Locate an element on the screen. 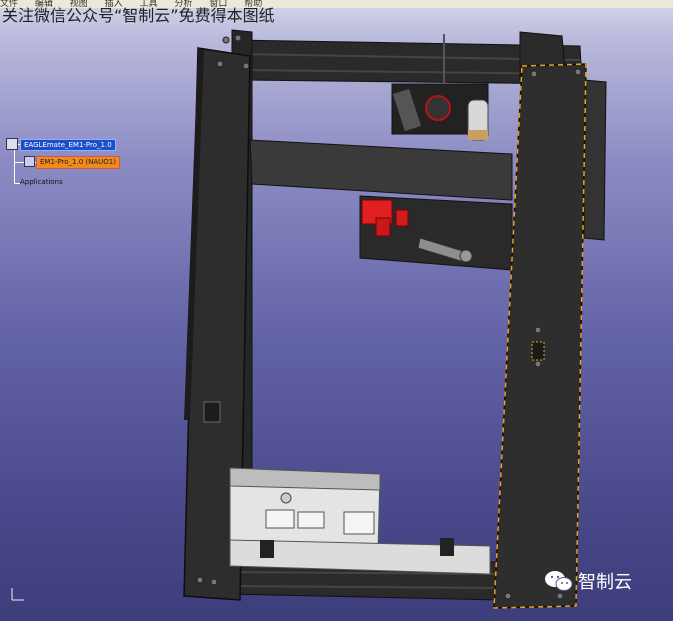 The width and height of the screenshot is (673, 621). watermark-text: 关注微信公众号“智制云”免费得本图纸 is located at coordinates (138, 15).